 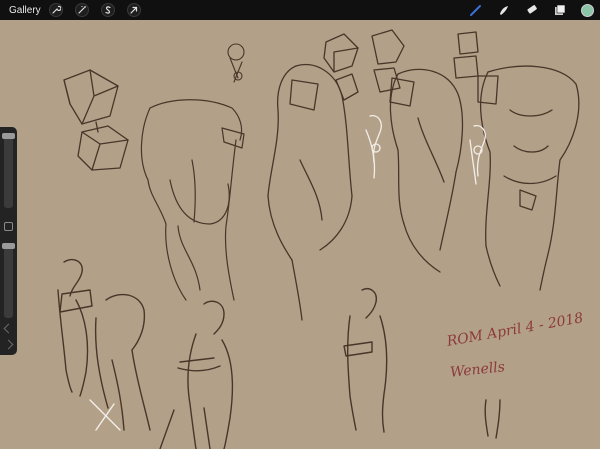 I want to click on cube-sketch, so click(x=96, y=120).